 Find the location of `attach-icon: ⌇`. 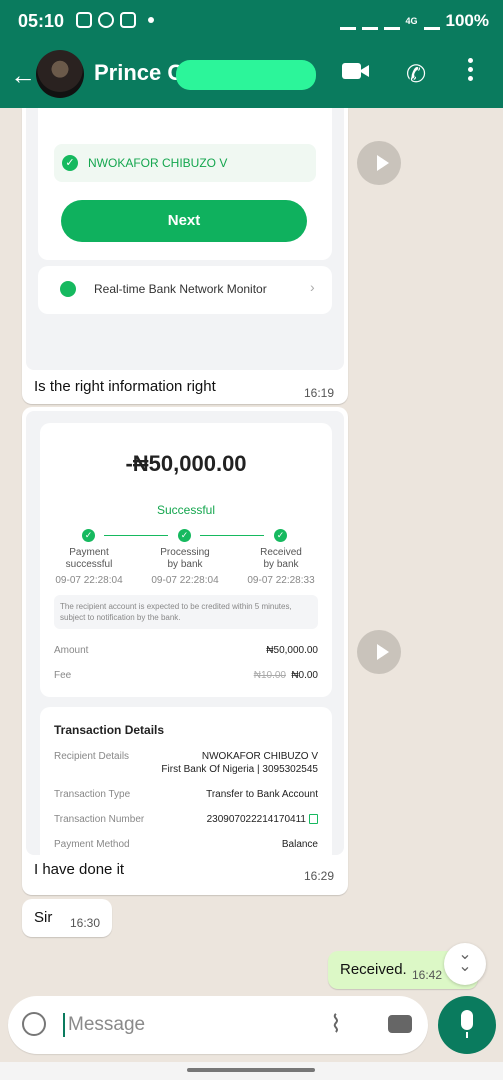

attach-icon: ⌇ is located at coordinates (336, 1024).